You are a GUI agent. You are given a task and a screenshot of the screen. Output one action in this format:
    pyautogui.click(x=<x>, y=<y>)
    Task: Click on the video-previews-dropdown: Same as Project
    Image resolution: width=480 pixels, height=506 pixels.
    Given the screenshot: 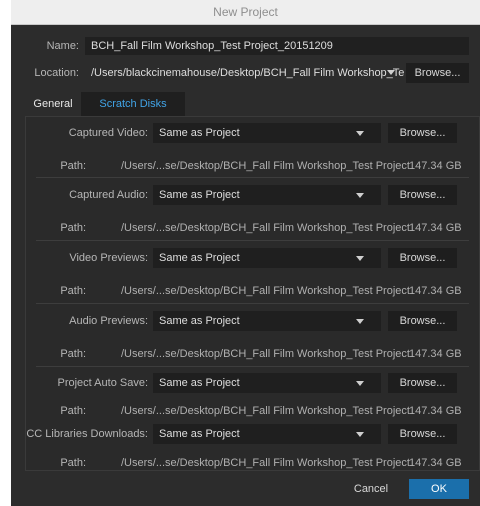 What is the action you would take?
    pyautogui.click(x=267, y=258)
    